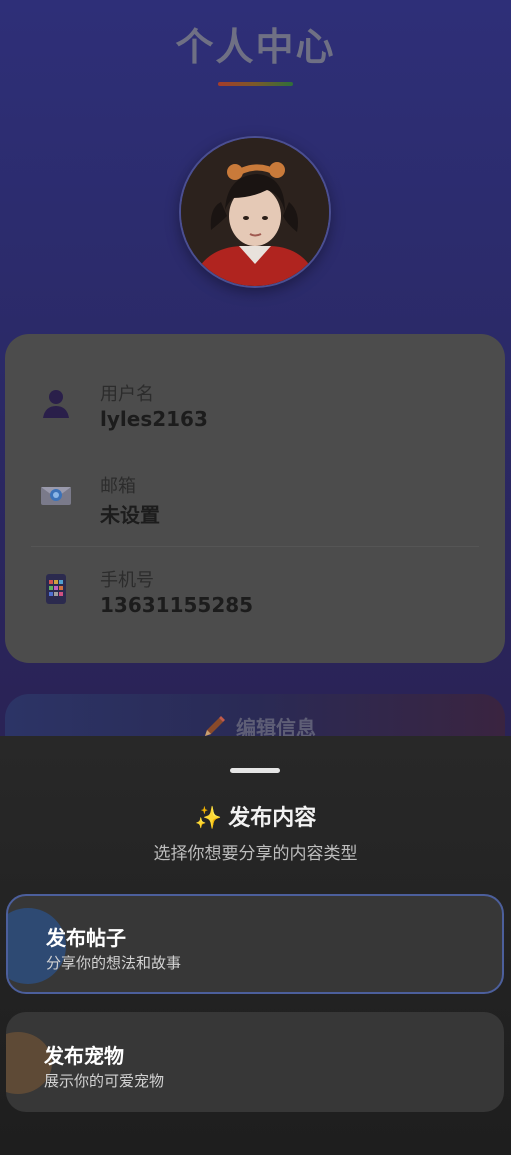 The width and height of the screenshot is (511, 1155). What do you see at coordinates (154, 419) in the screenshot?
I see `username-value: lyles2163` at bounding box center [154, 419].